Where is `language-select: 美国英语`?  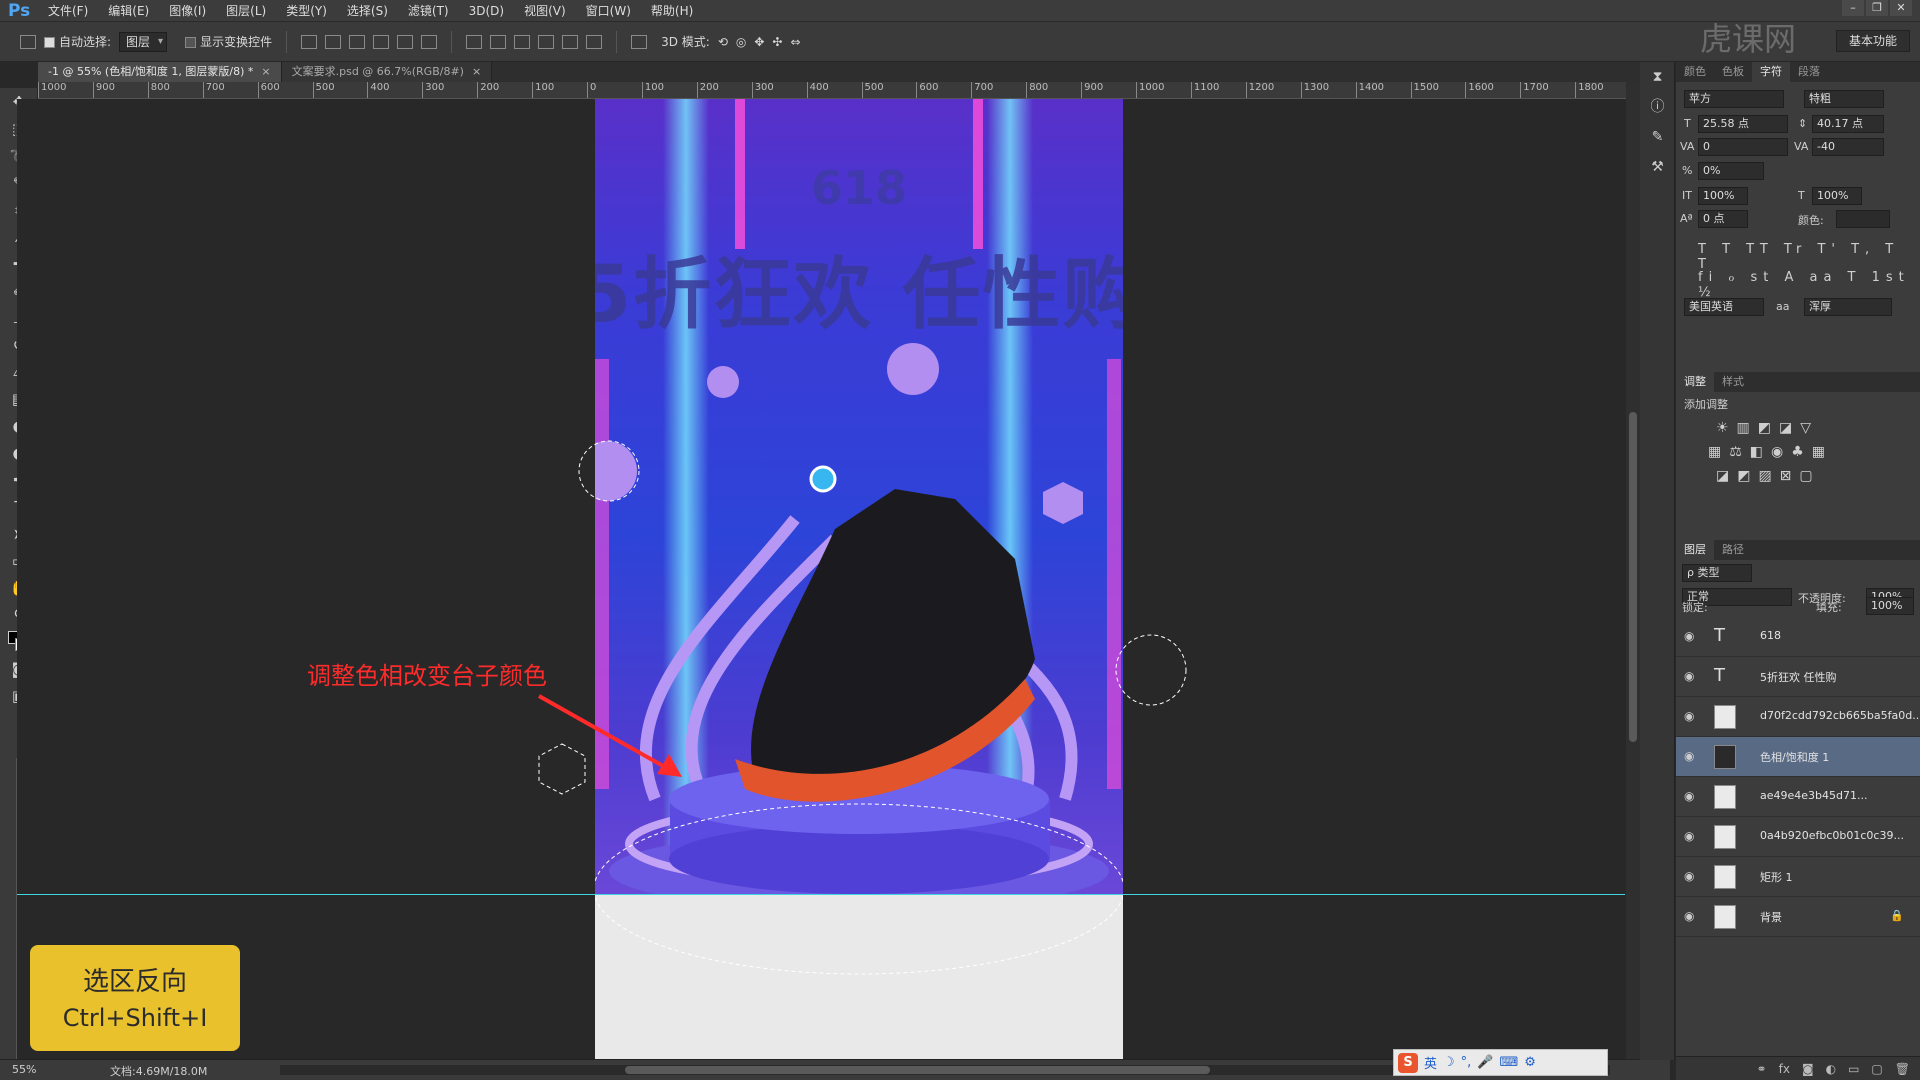 language-select: 美国英语 is located at coordinates (1724, 307).